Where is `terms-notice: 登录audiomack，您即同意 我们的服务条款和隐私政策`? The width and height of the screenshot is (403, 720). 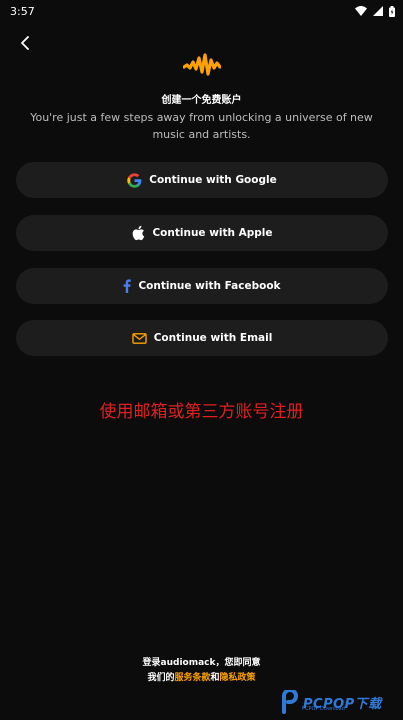
terms-notice: 登录audiomack，您即同意 我们的服务条款和隐私政策 is located at coordinates (201, 671).